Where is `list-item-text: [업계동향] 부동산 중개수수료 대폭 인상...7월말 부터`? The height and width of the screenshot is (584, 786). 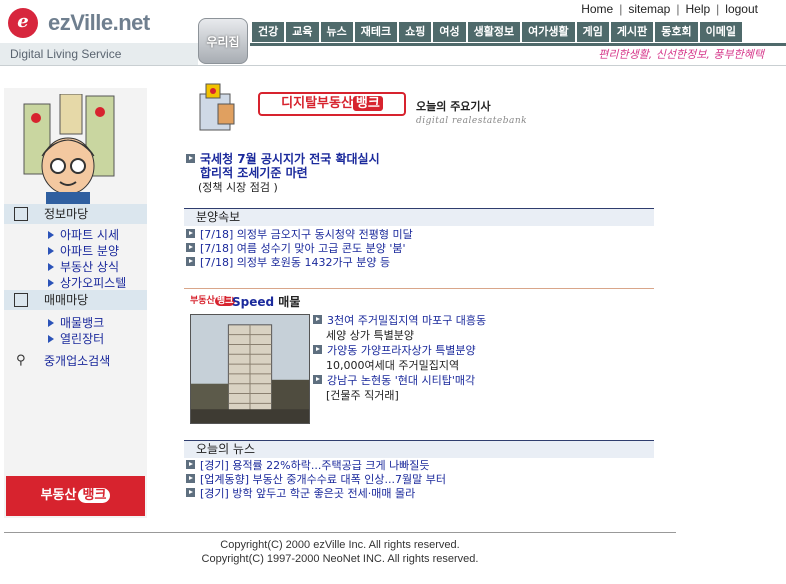
list-item-text: [업계동향] 부동산 중개수수료 대폭 인상...7월말 부터 is located at coordinates (323, 479).